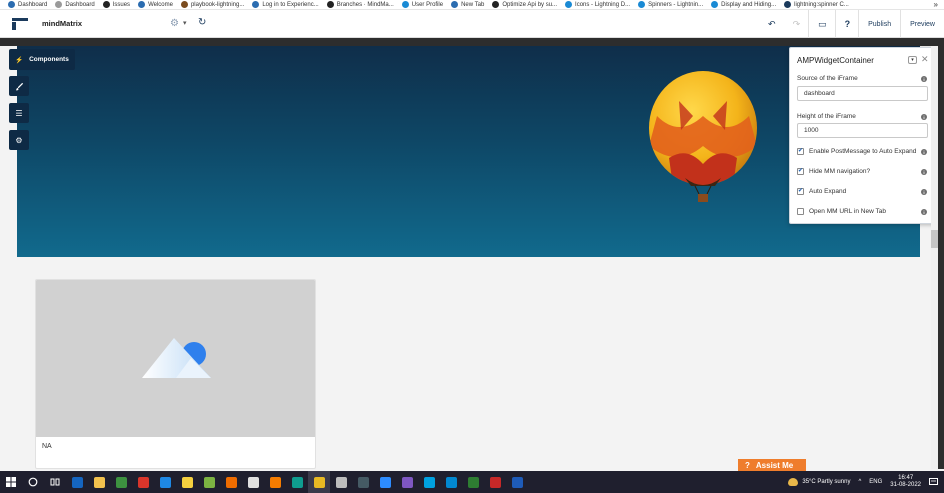 The height and width of the screenshot is (493, 944). I want to click on taskbar-app-outlook, so click(77, 482).